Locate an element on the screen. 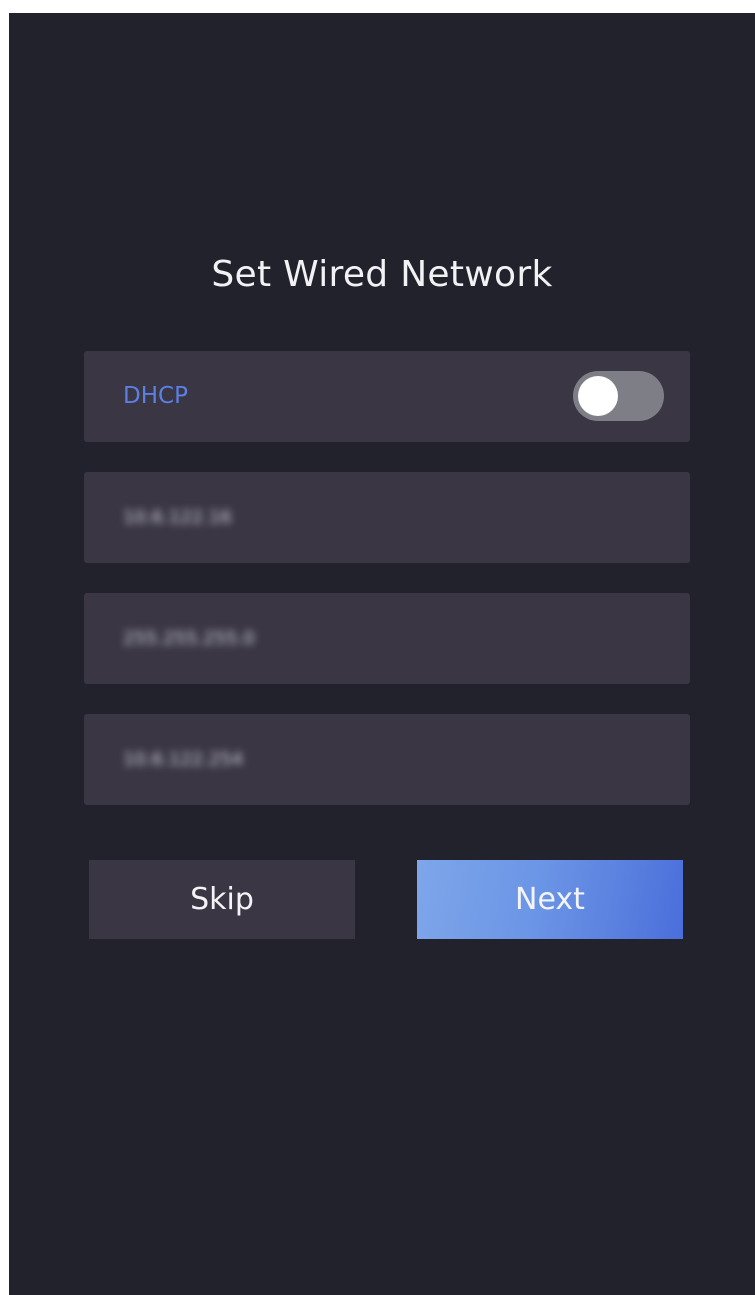 The image size is (755, 1295). toggle-knob is located at coordinates (598, 396).